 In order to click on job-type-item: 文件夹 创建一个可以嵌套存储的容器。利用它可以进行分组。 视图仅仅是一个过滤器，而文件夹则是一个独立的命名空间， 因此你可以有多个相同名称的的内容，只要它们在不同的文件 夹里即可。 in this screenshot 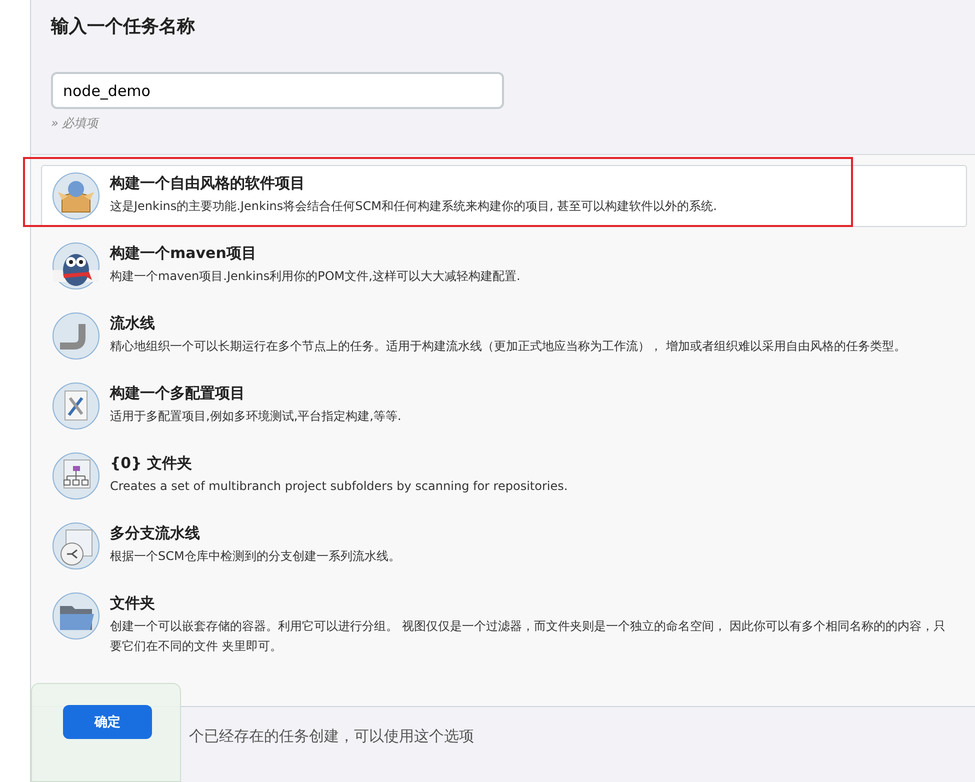, I will do `click(504, 624)`.